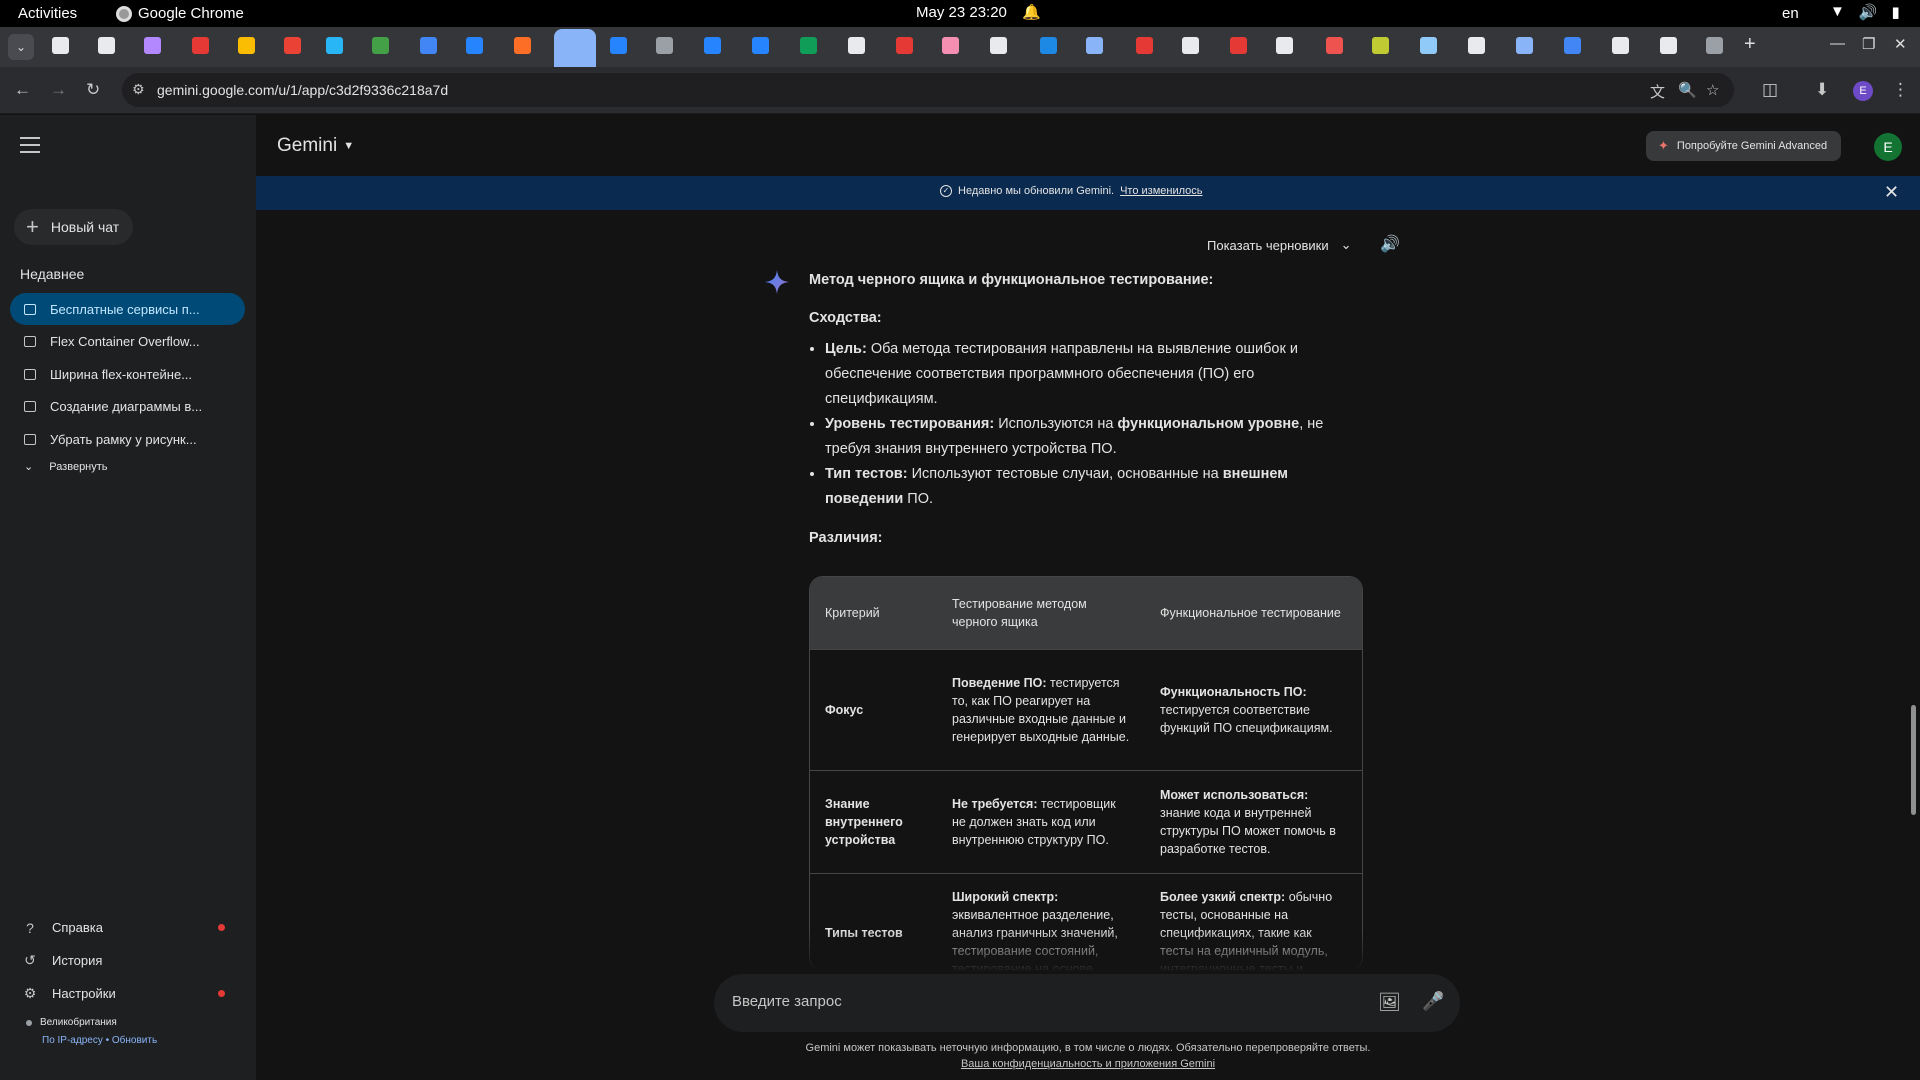  I want to click on show-drafts-button: Показать черновики ⌄, so click(1279, 245).